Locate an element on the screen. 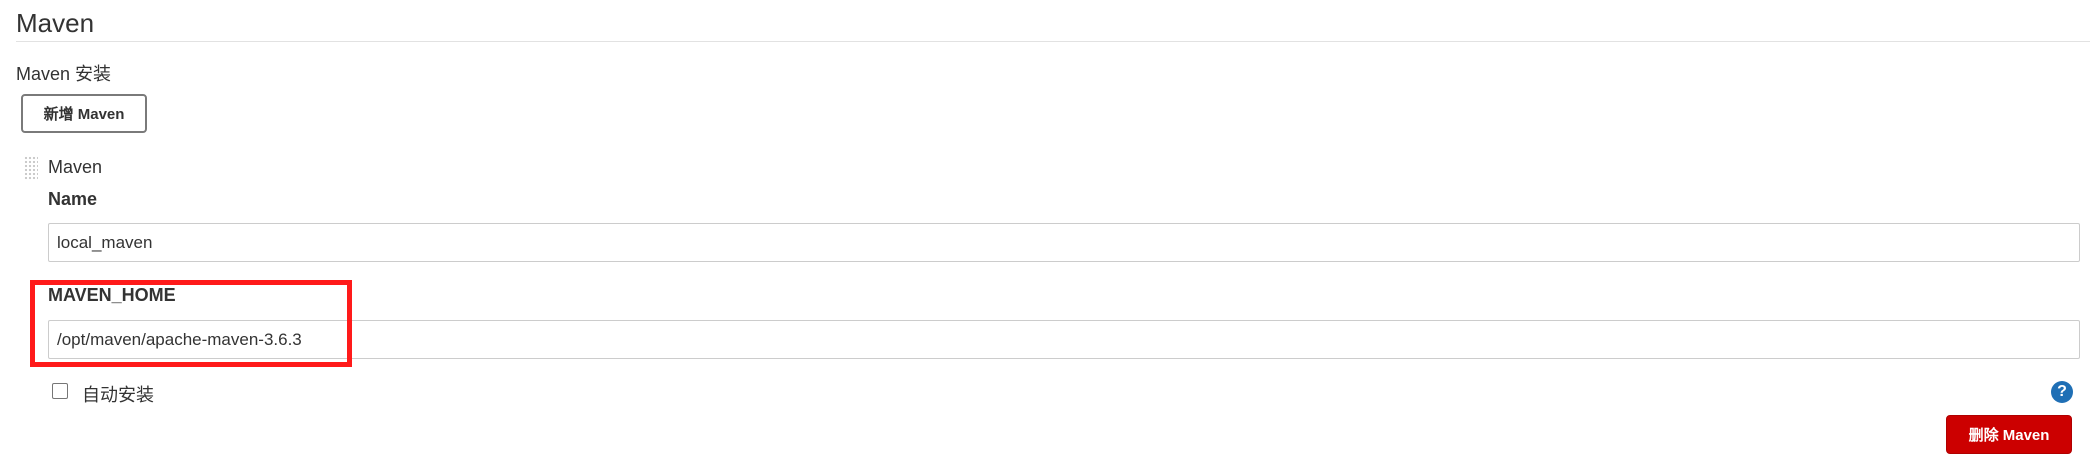  name-field-label: Name is located at coordinates (73, 199).